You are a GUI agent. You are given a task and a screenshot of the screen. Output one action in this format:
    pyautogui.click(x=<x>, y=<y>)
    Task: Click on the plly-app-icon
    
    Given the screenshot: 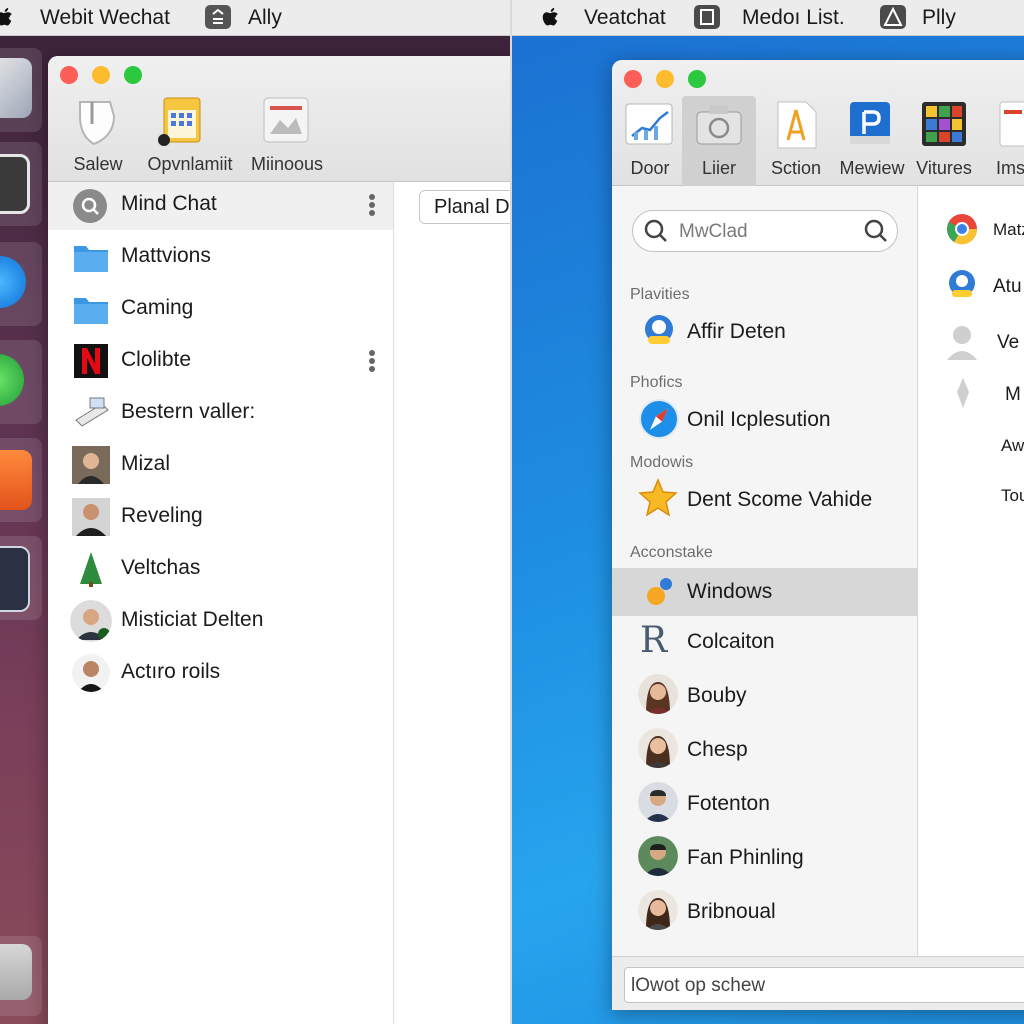 What is the action you would take?
    pyautogui.click(x=893, y=17)
    